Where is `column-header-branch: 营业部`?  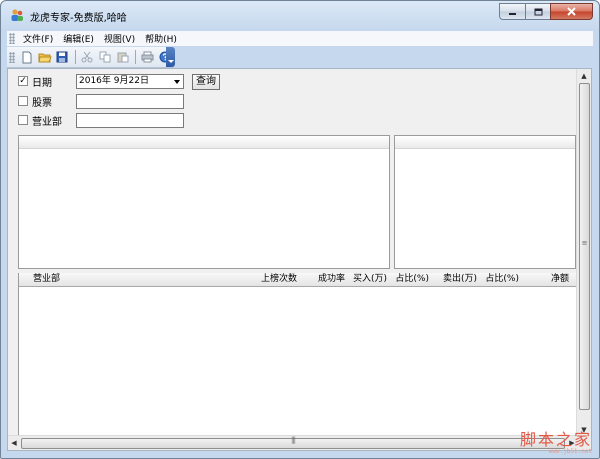 column-header-branch: 营业部 is located at coordinates (46, 279).